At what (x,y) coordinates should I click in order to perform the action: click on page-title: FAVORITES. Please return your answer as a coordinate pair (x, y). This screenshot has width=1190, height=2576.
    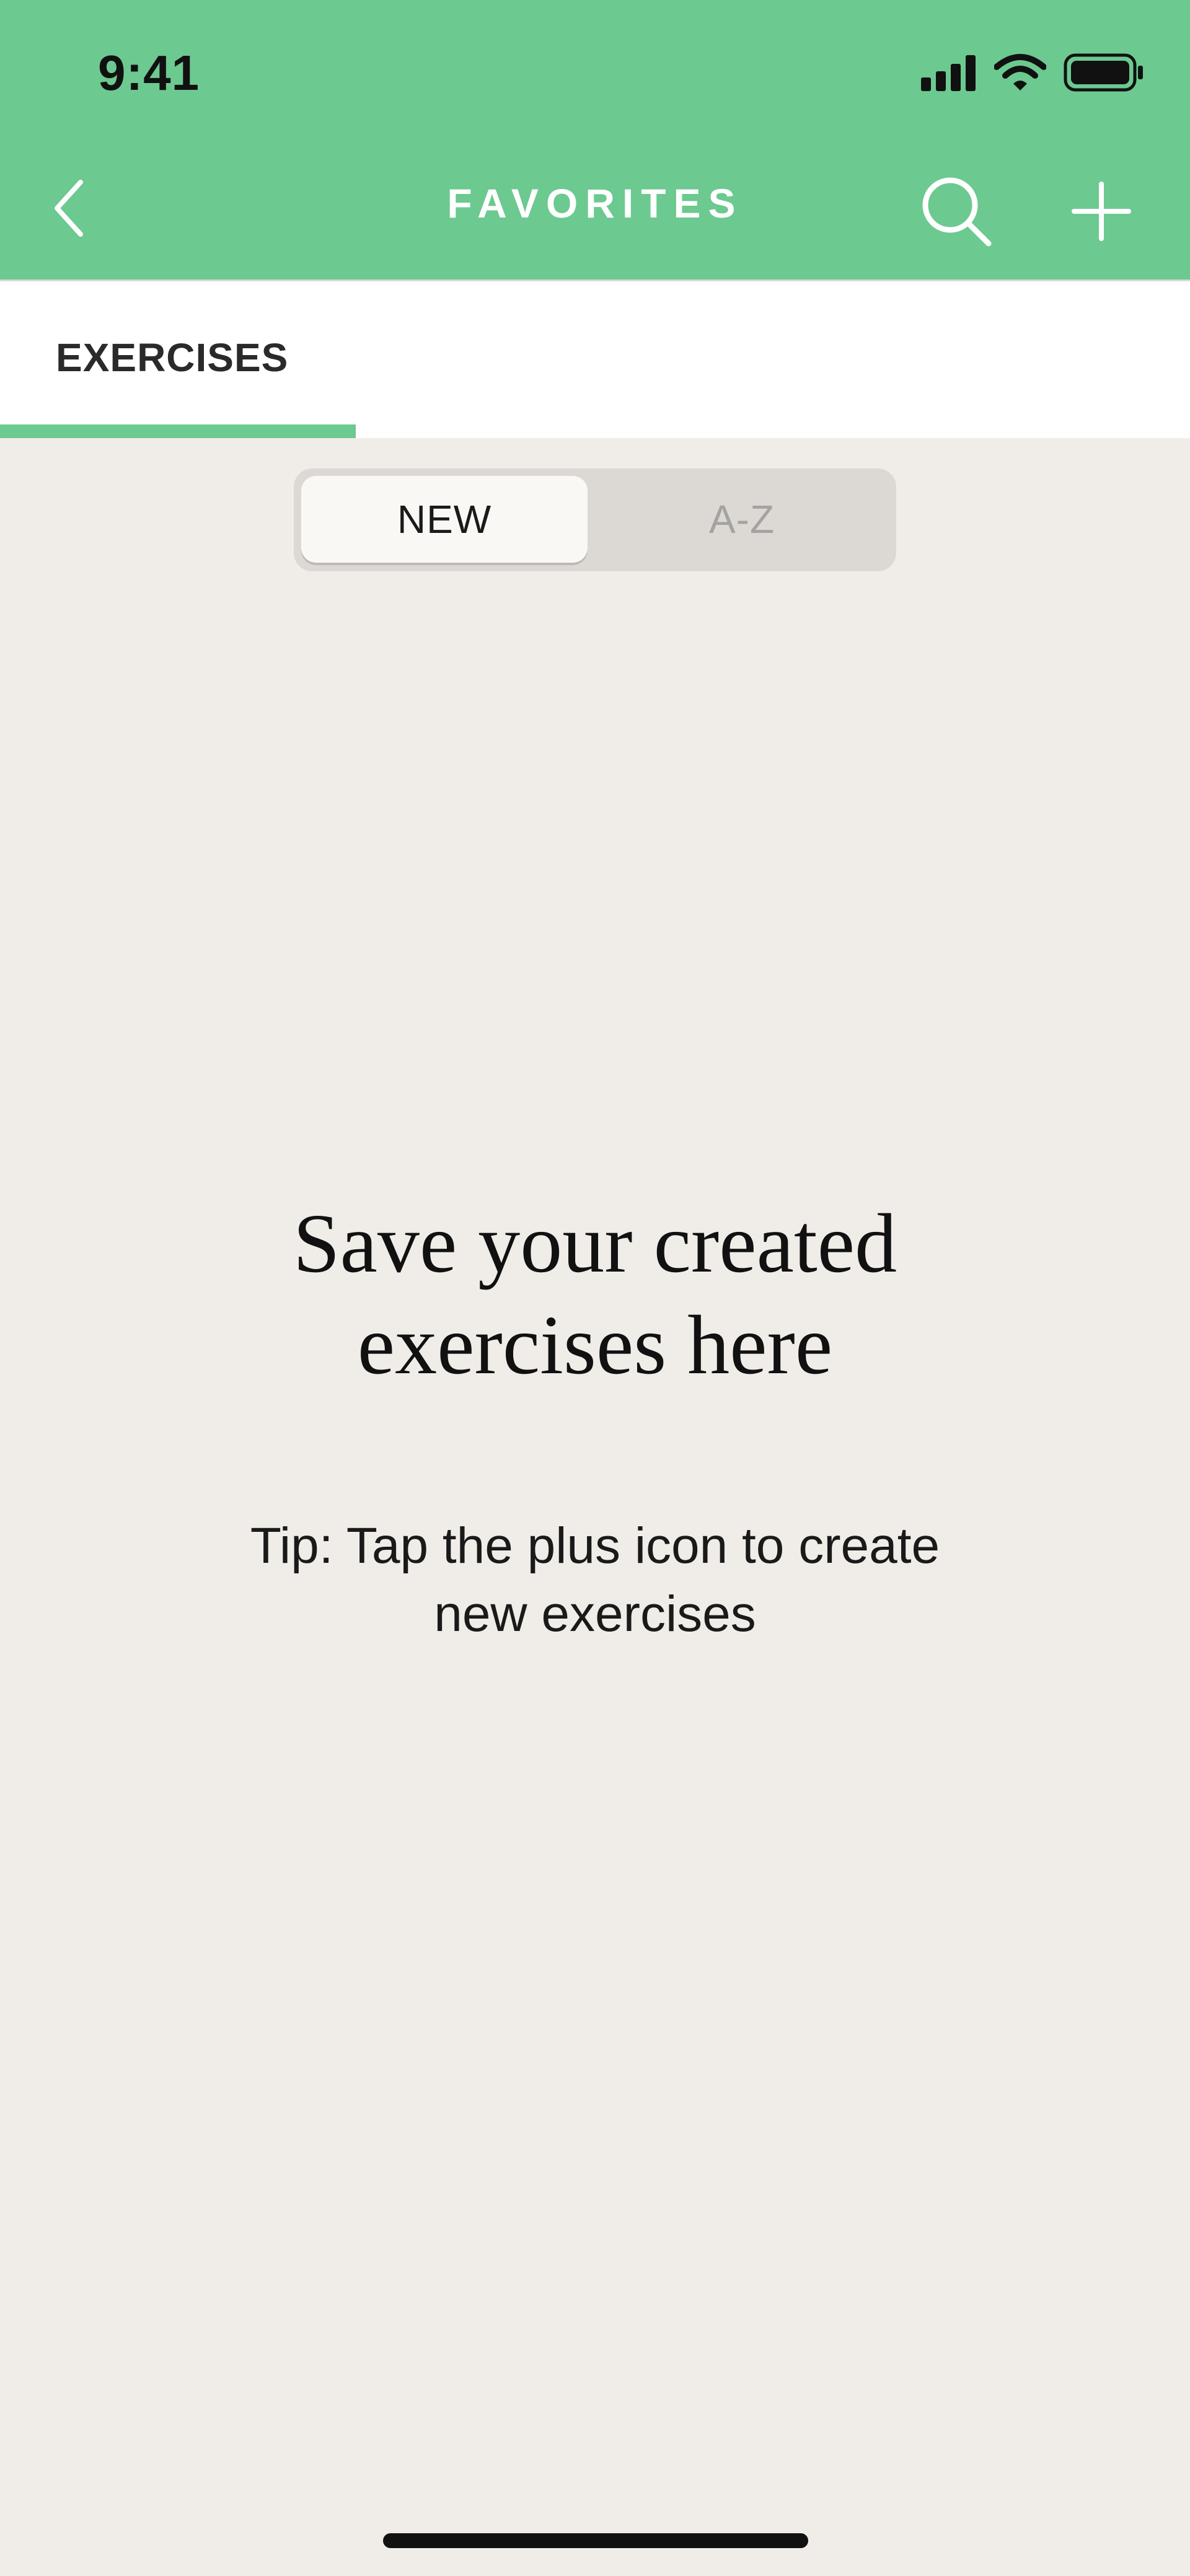
    Looking at the image, I should click on (595, 203).